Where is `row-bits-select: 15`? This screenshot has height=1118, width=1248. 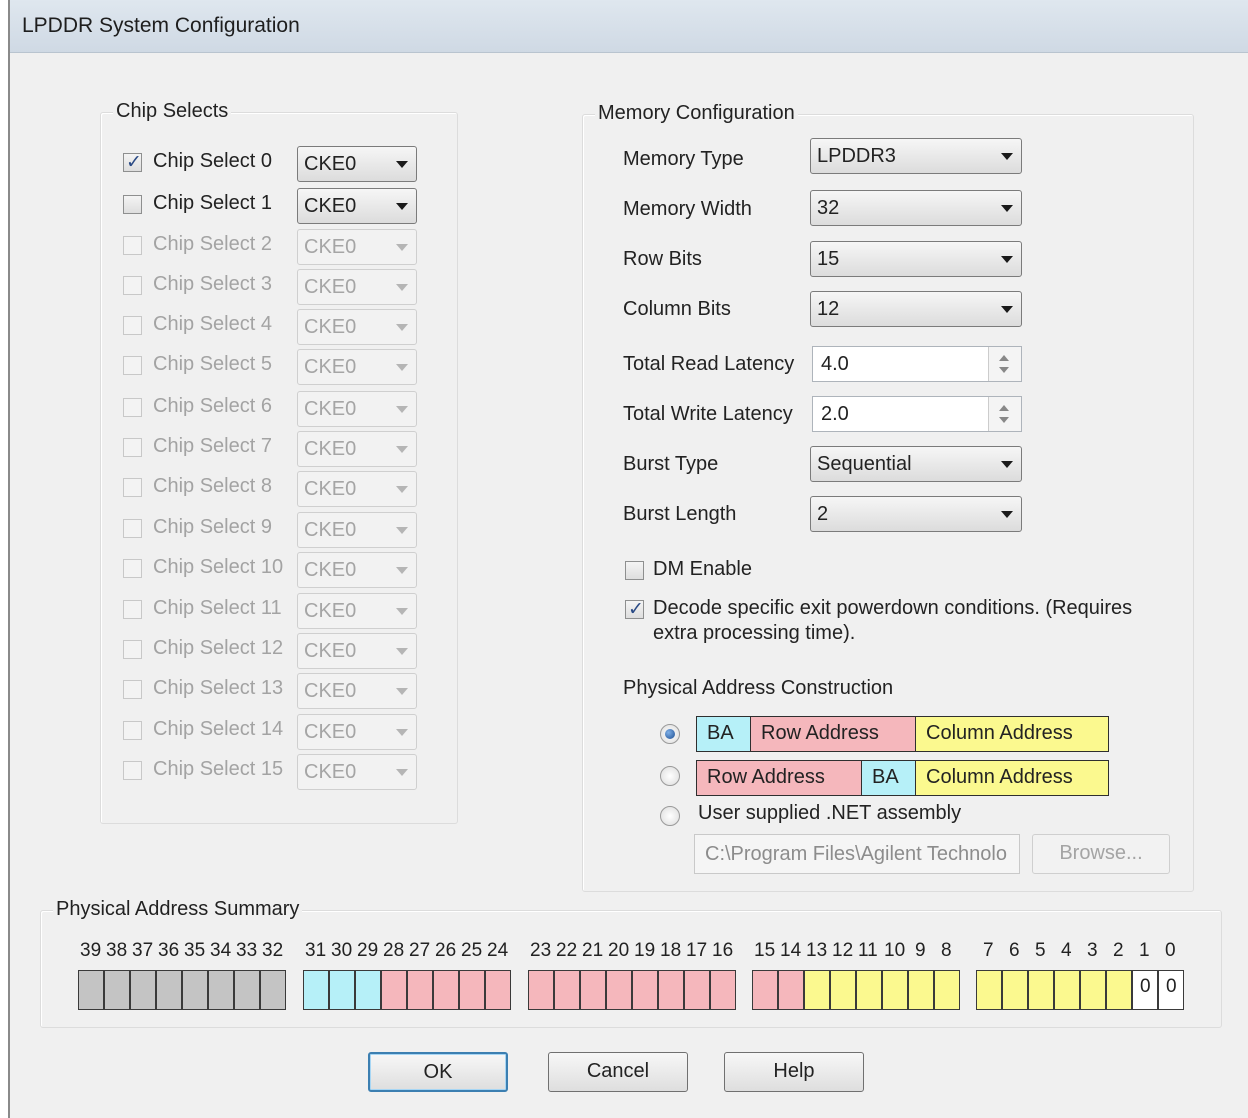
row-bits-select: 15 is located at coordinates (916, 259).